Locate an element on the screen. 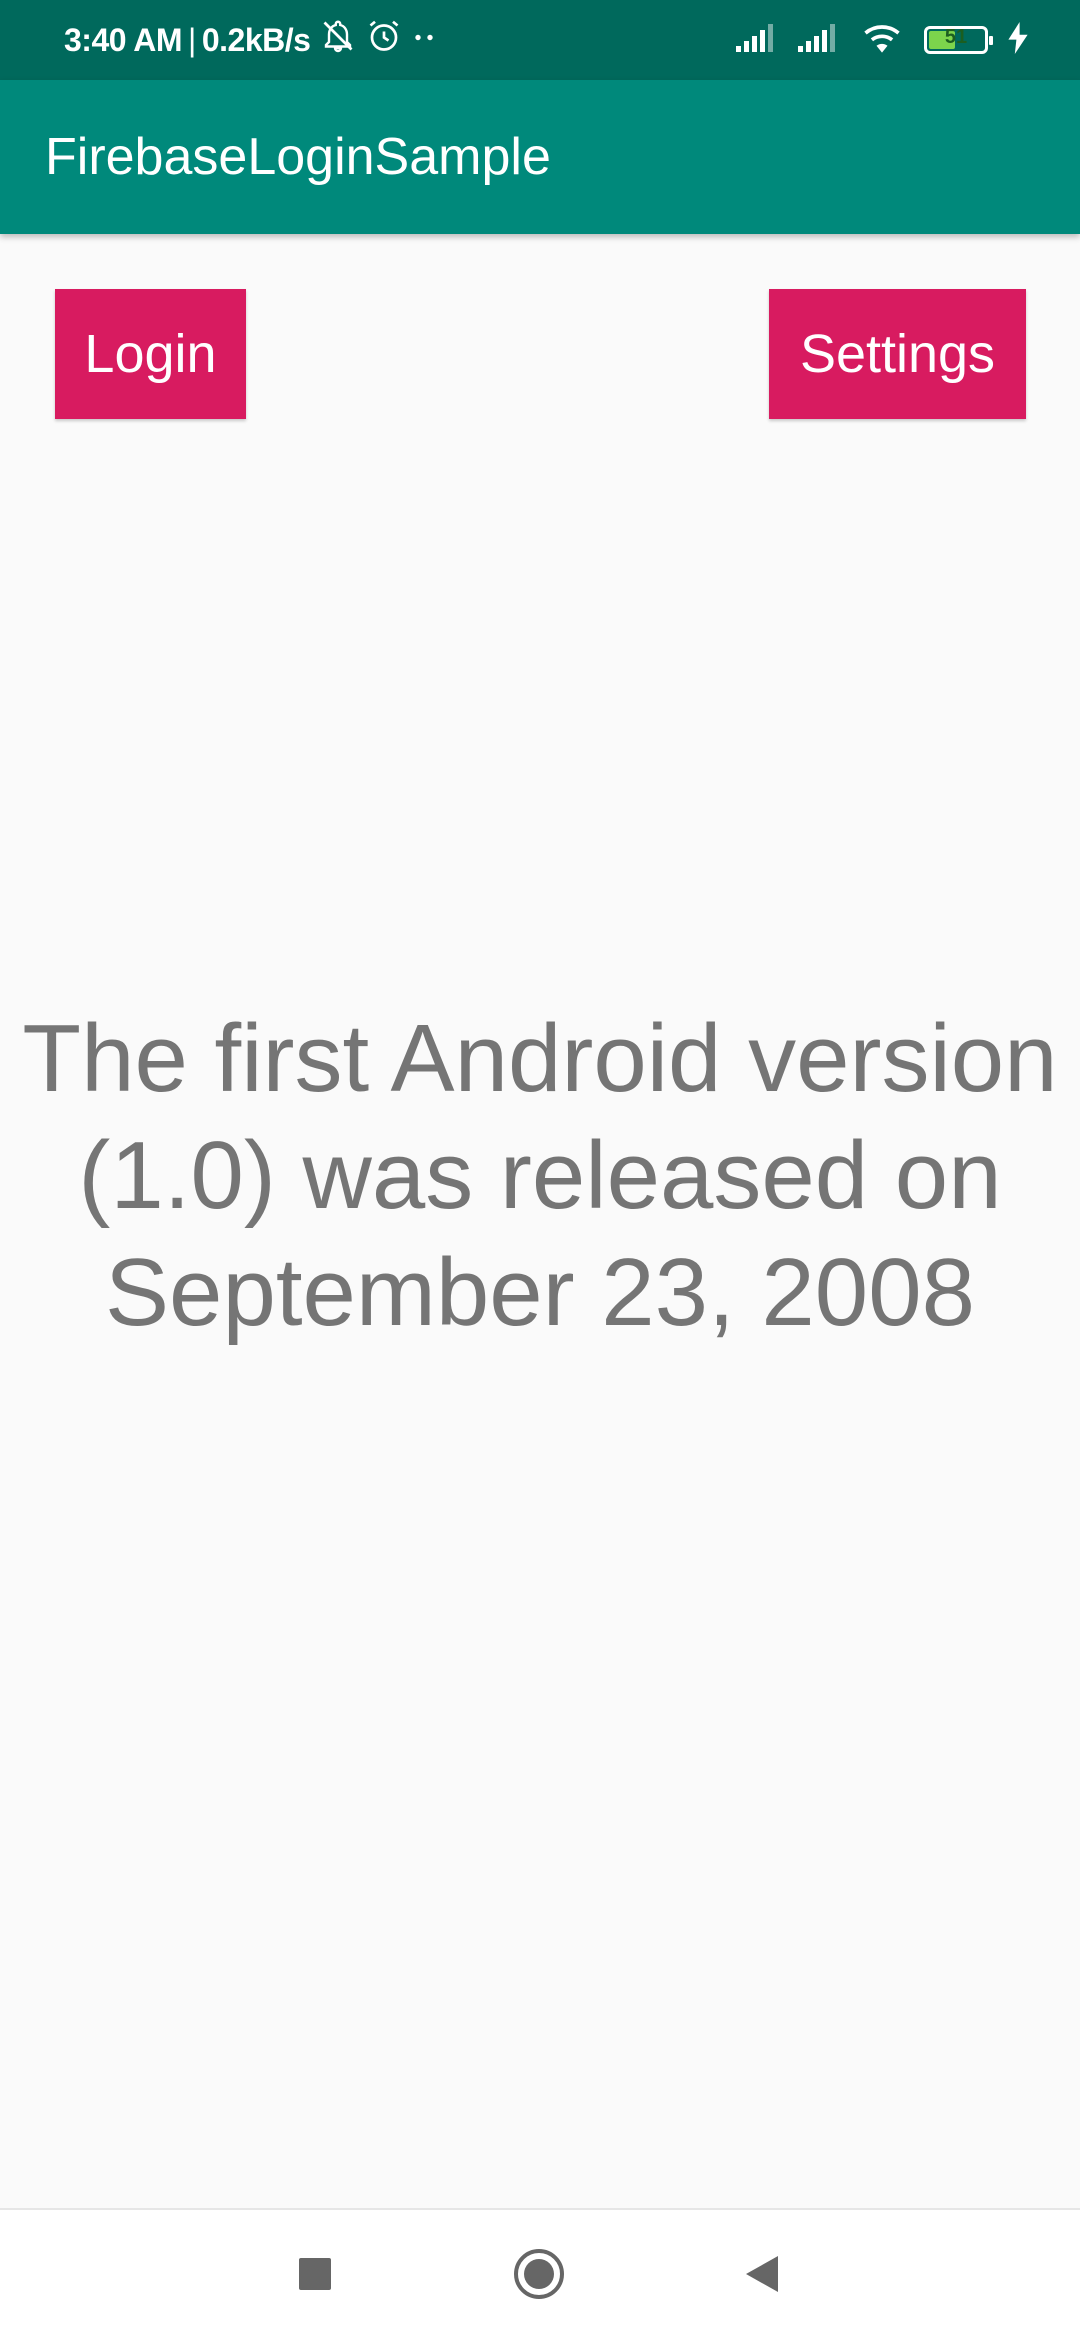 This screenshot has width=1080, height=2340. recents-icon is located at coordinates (315, 2274).